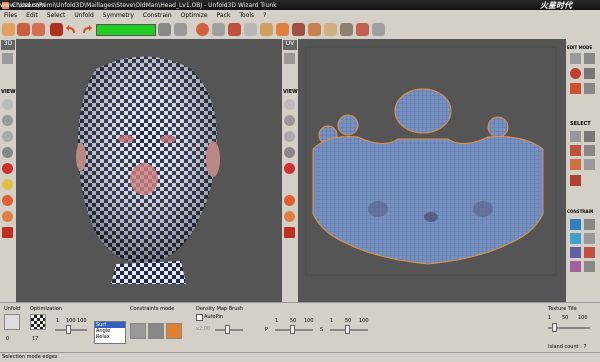 The width and height of the screenshot is (600, 362). Describe the element at coordinates (199, 317) in the screenshot. I see `autopin-checkbox` at that location.